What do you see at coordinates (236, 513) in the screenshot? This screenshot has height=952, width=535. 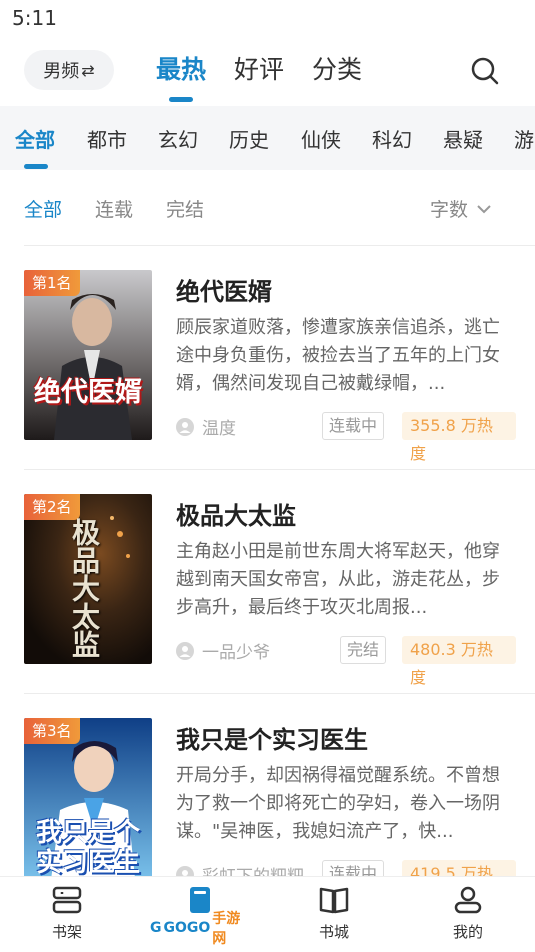 I see `book-title: 极品大太监` at bounding box center [236, 513].